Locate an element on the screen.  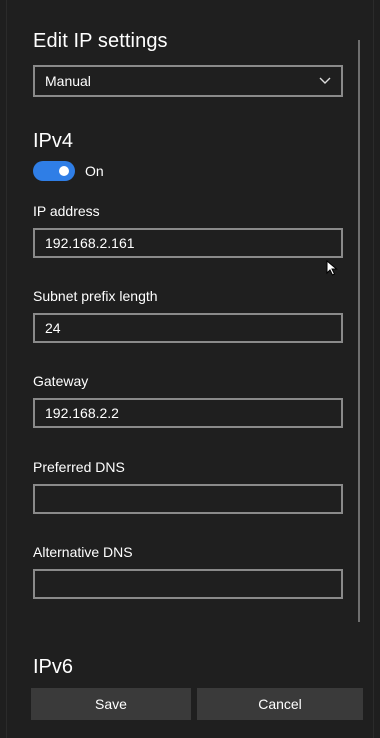
gateway-label: Gateway is located at coordinates (61, 381).